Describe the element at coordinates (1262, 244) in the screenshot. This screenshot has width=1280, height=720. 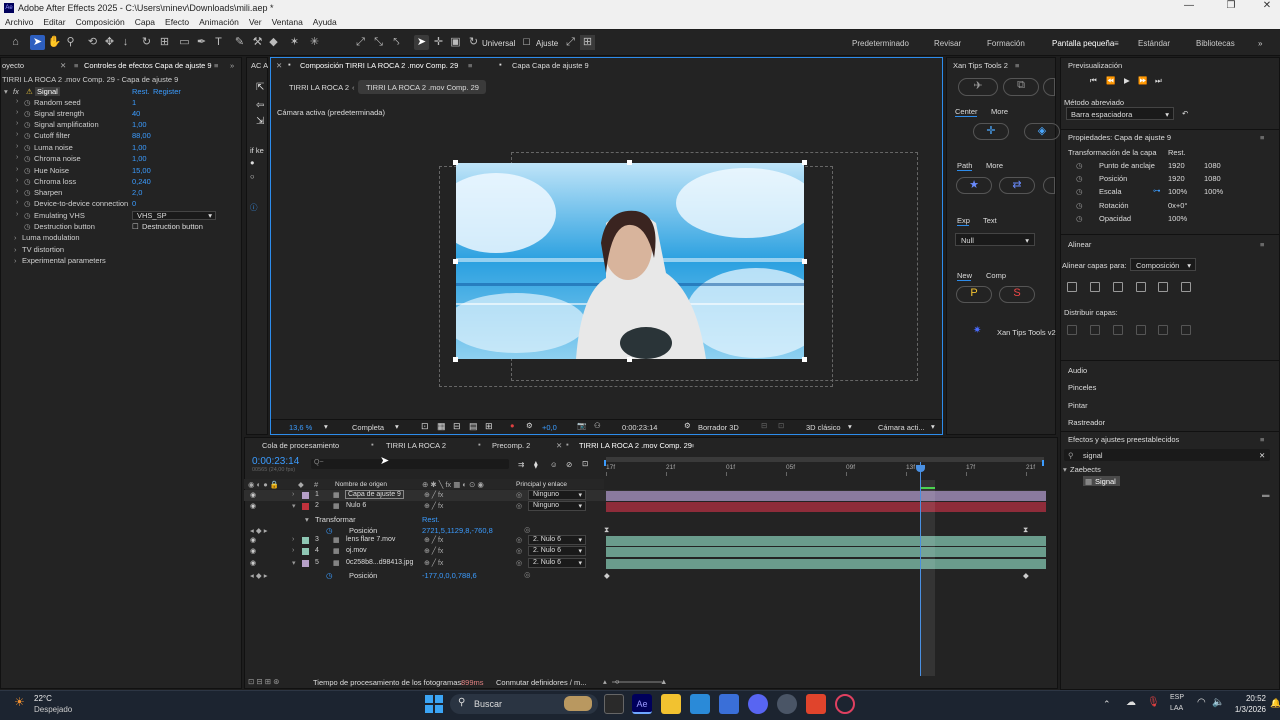
I see `panel-menu-icon: ≡` at that location.